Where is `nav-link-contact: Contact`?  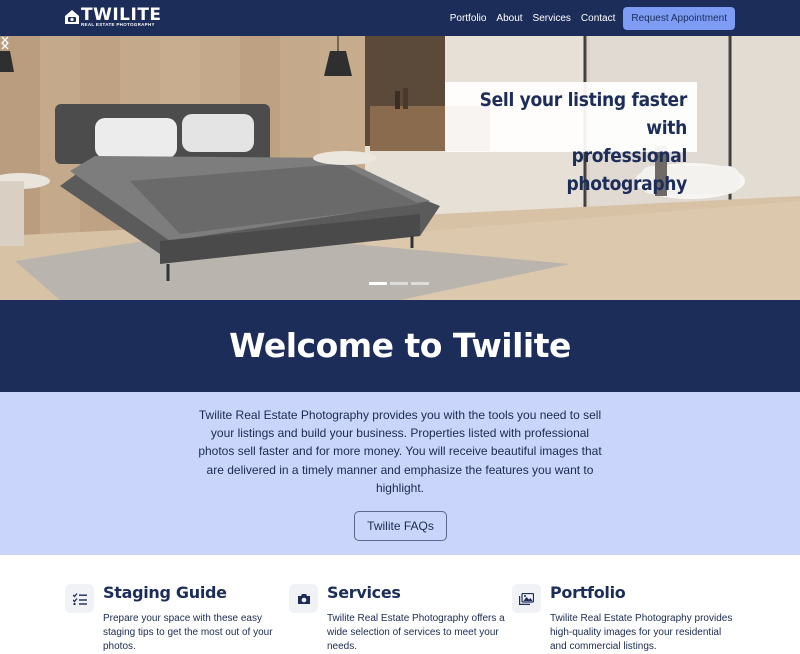 nav-link-contact: Contact is located at coordinates (598, 18).